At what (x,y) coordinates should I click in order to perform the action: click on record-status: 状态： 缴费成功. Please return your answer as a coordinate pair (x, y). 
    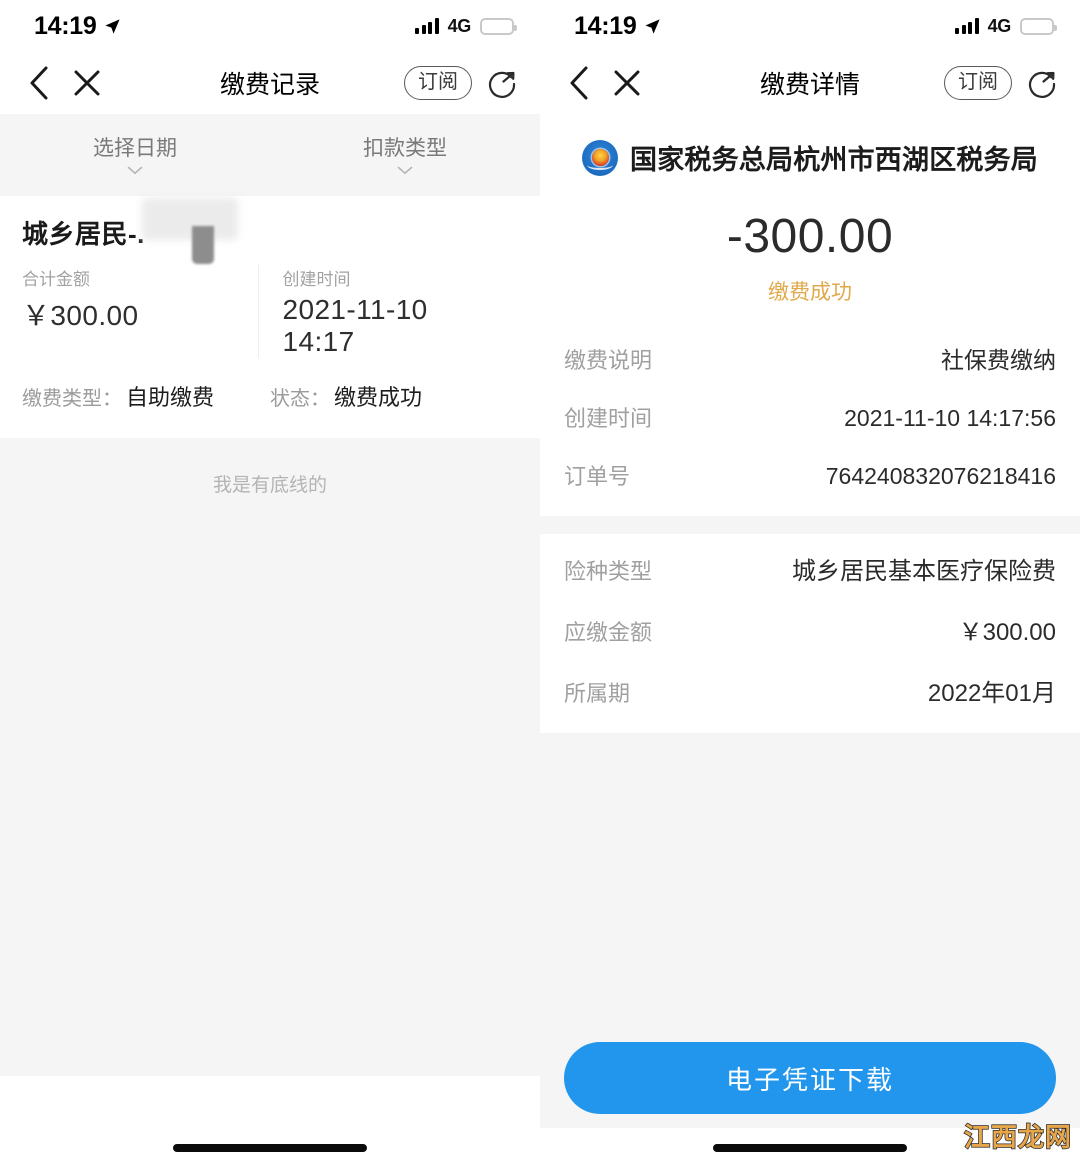
    Looking at the image, I should click on (346, 396).